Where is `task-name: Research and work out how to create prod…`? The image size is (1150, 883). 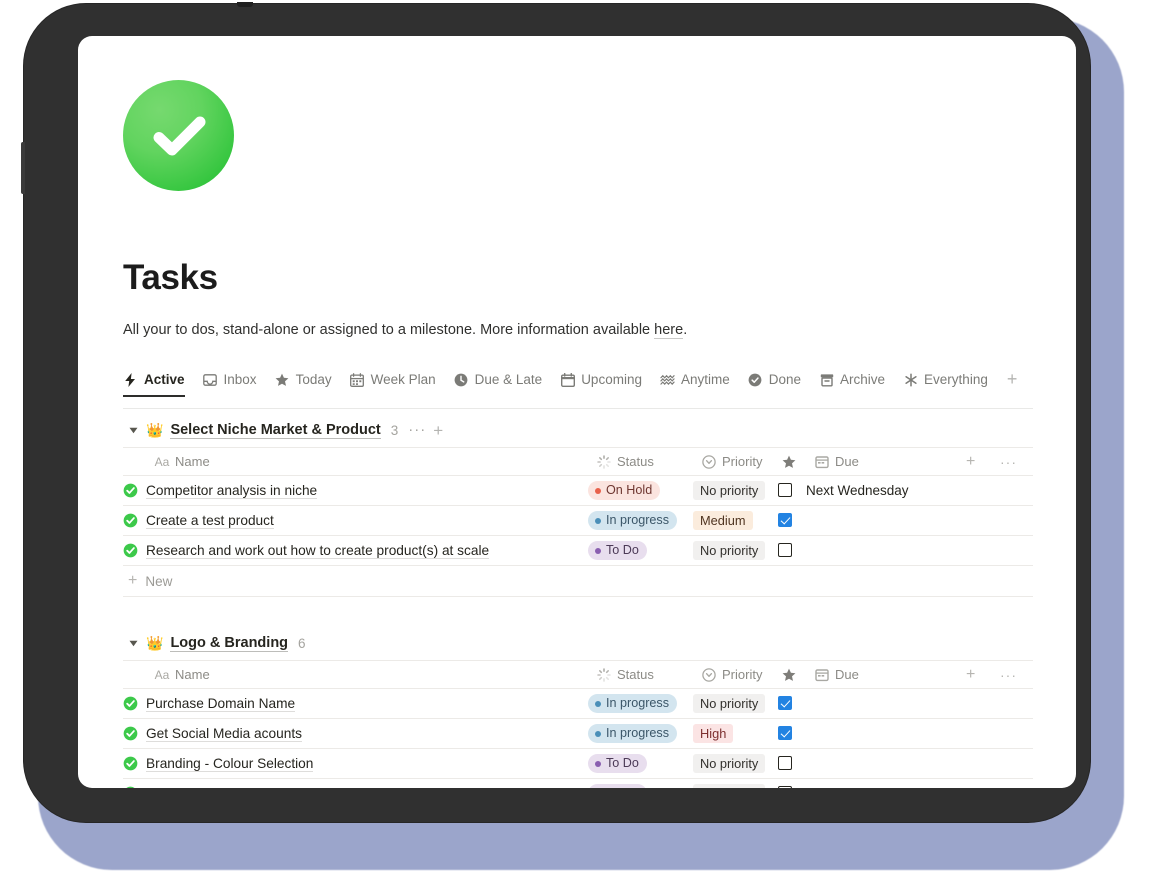
task-name: Research and work out how to create prod… is located at coordinates (318, 551).